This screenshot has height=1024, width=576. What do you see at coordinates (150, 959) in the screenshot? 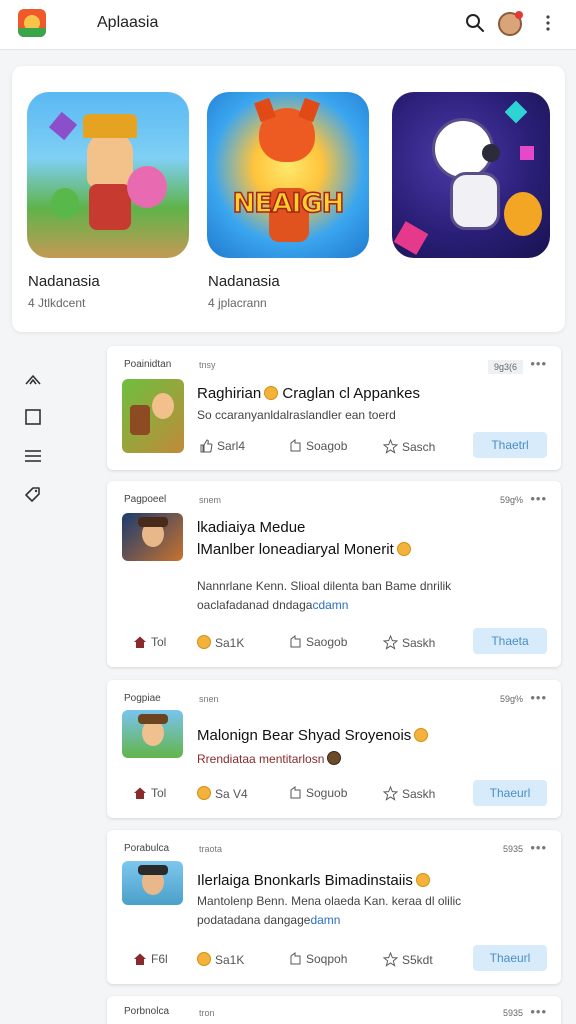
I see `home-button: F6l` at bounding box center [150, 959].